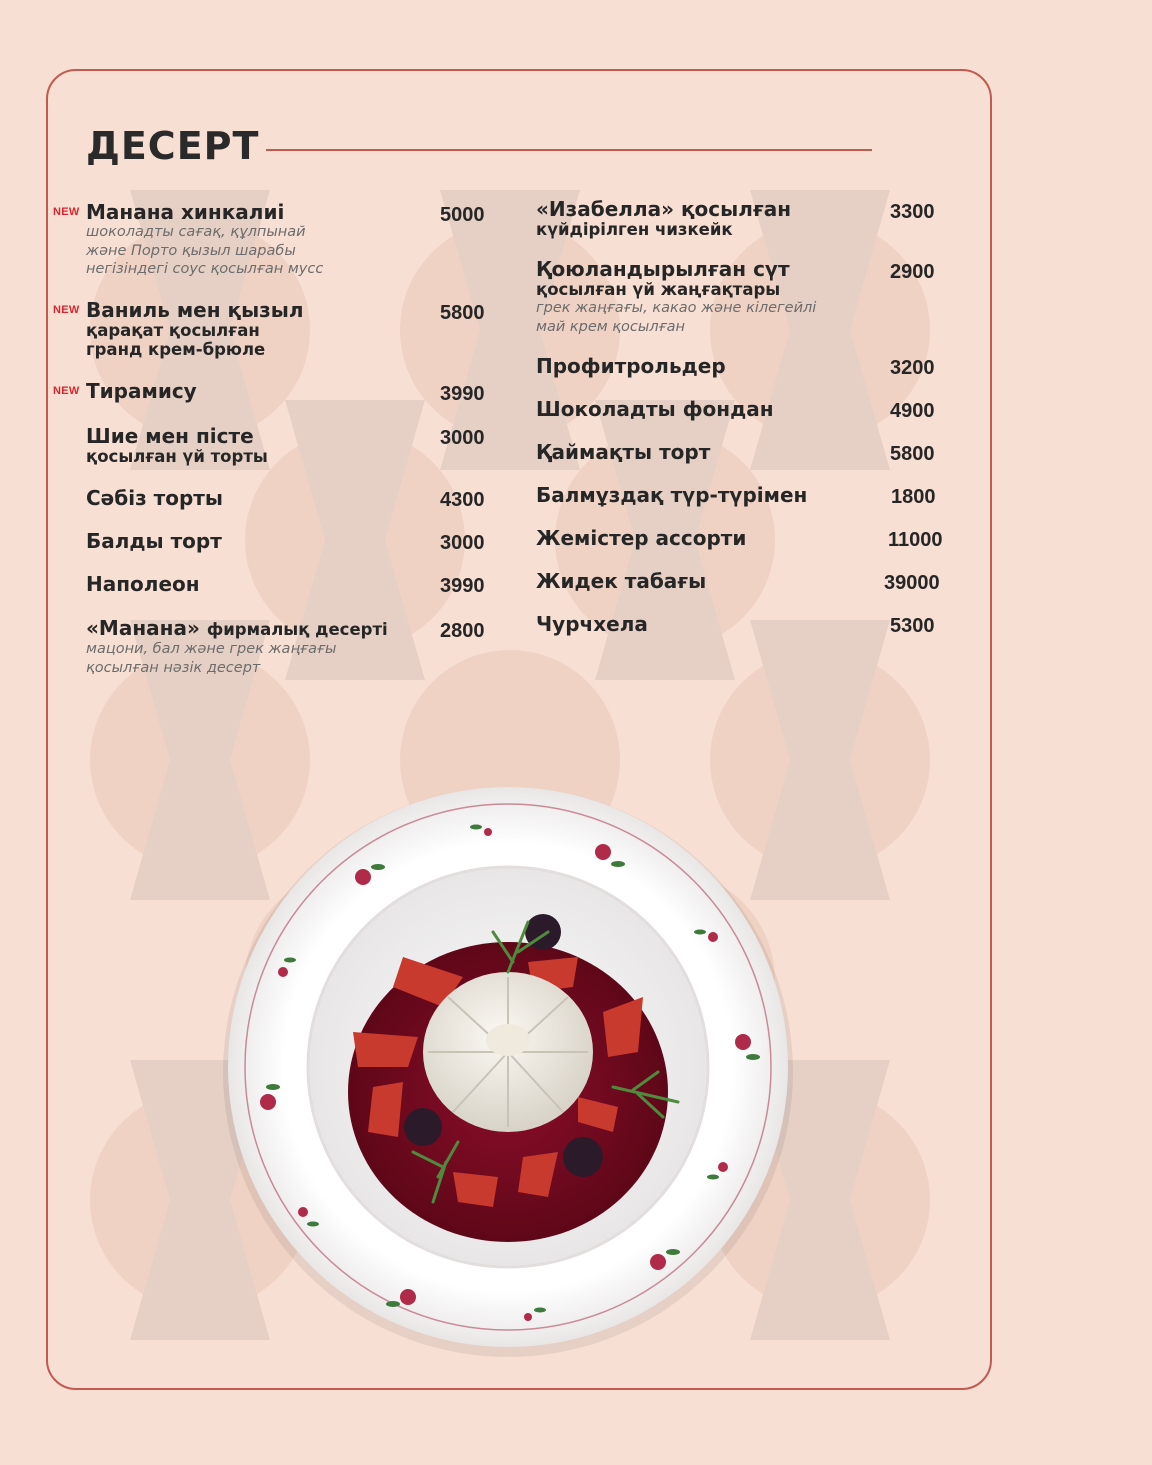 Image resolution: width=1152 pixels, height=1465 pixels. I want to click on menu-item: Жемістер ассорти, so click(641, 538).